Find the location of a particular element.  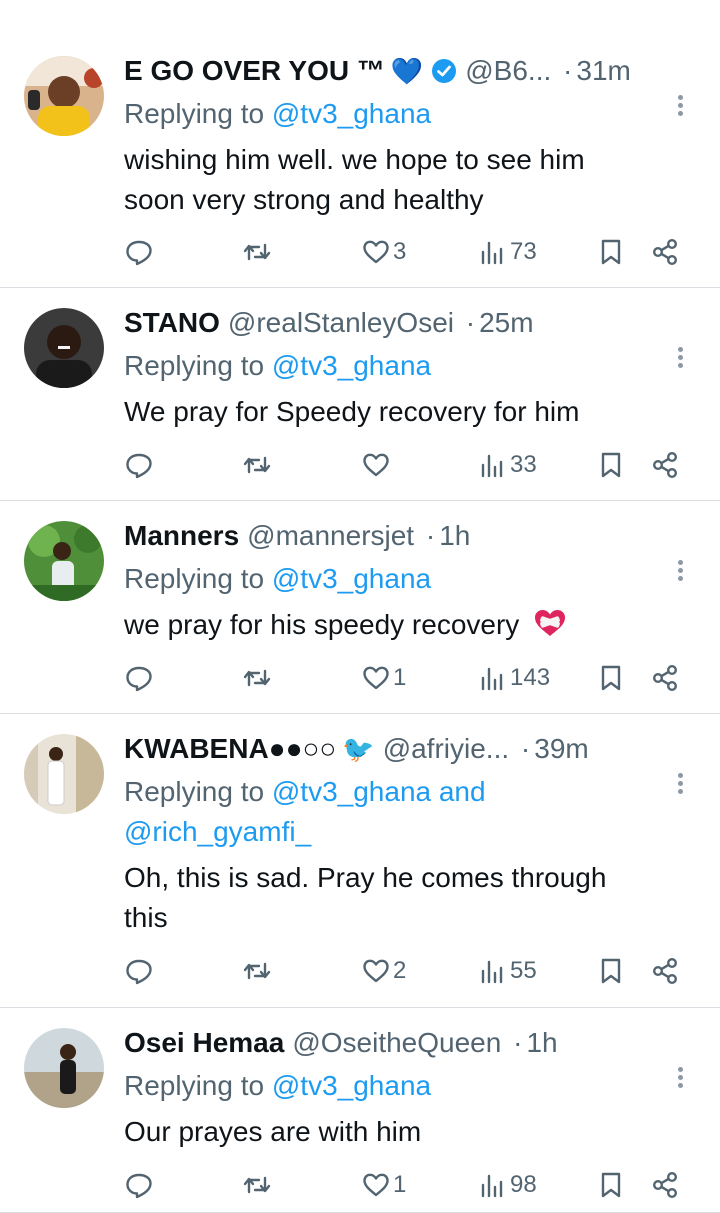

cut-off-previous-text is located at coordinates (360, 7).